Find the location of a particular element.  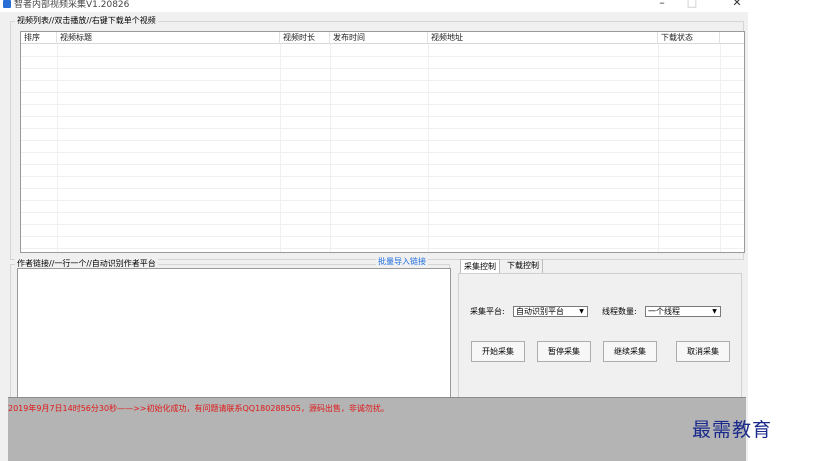

batch-import-link: 批量导入链接 is located at coordinates (402, 262).